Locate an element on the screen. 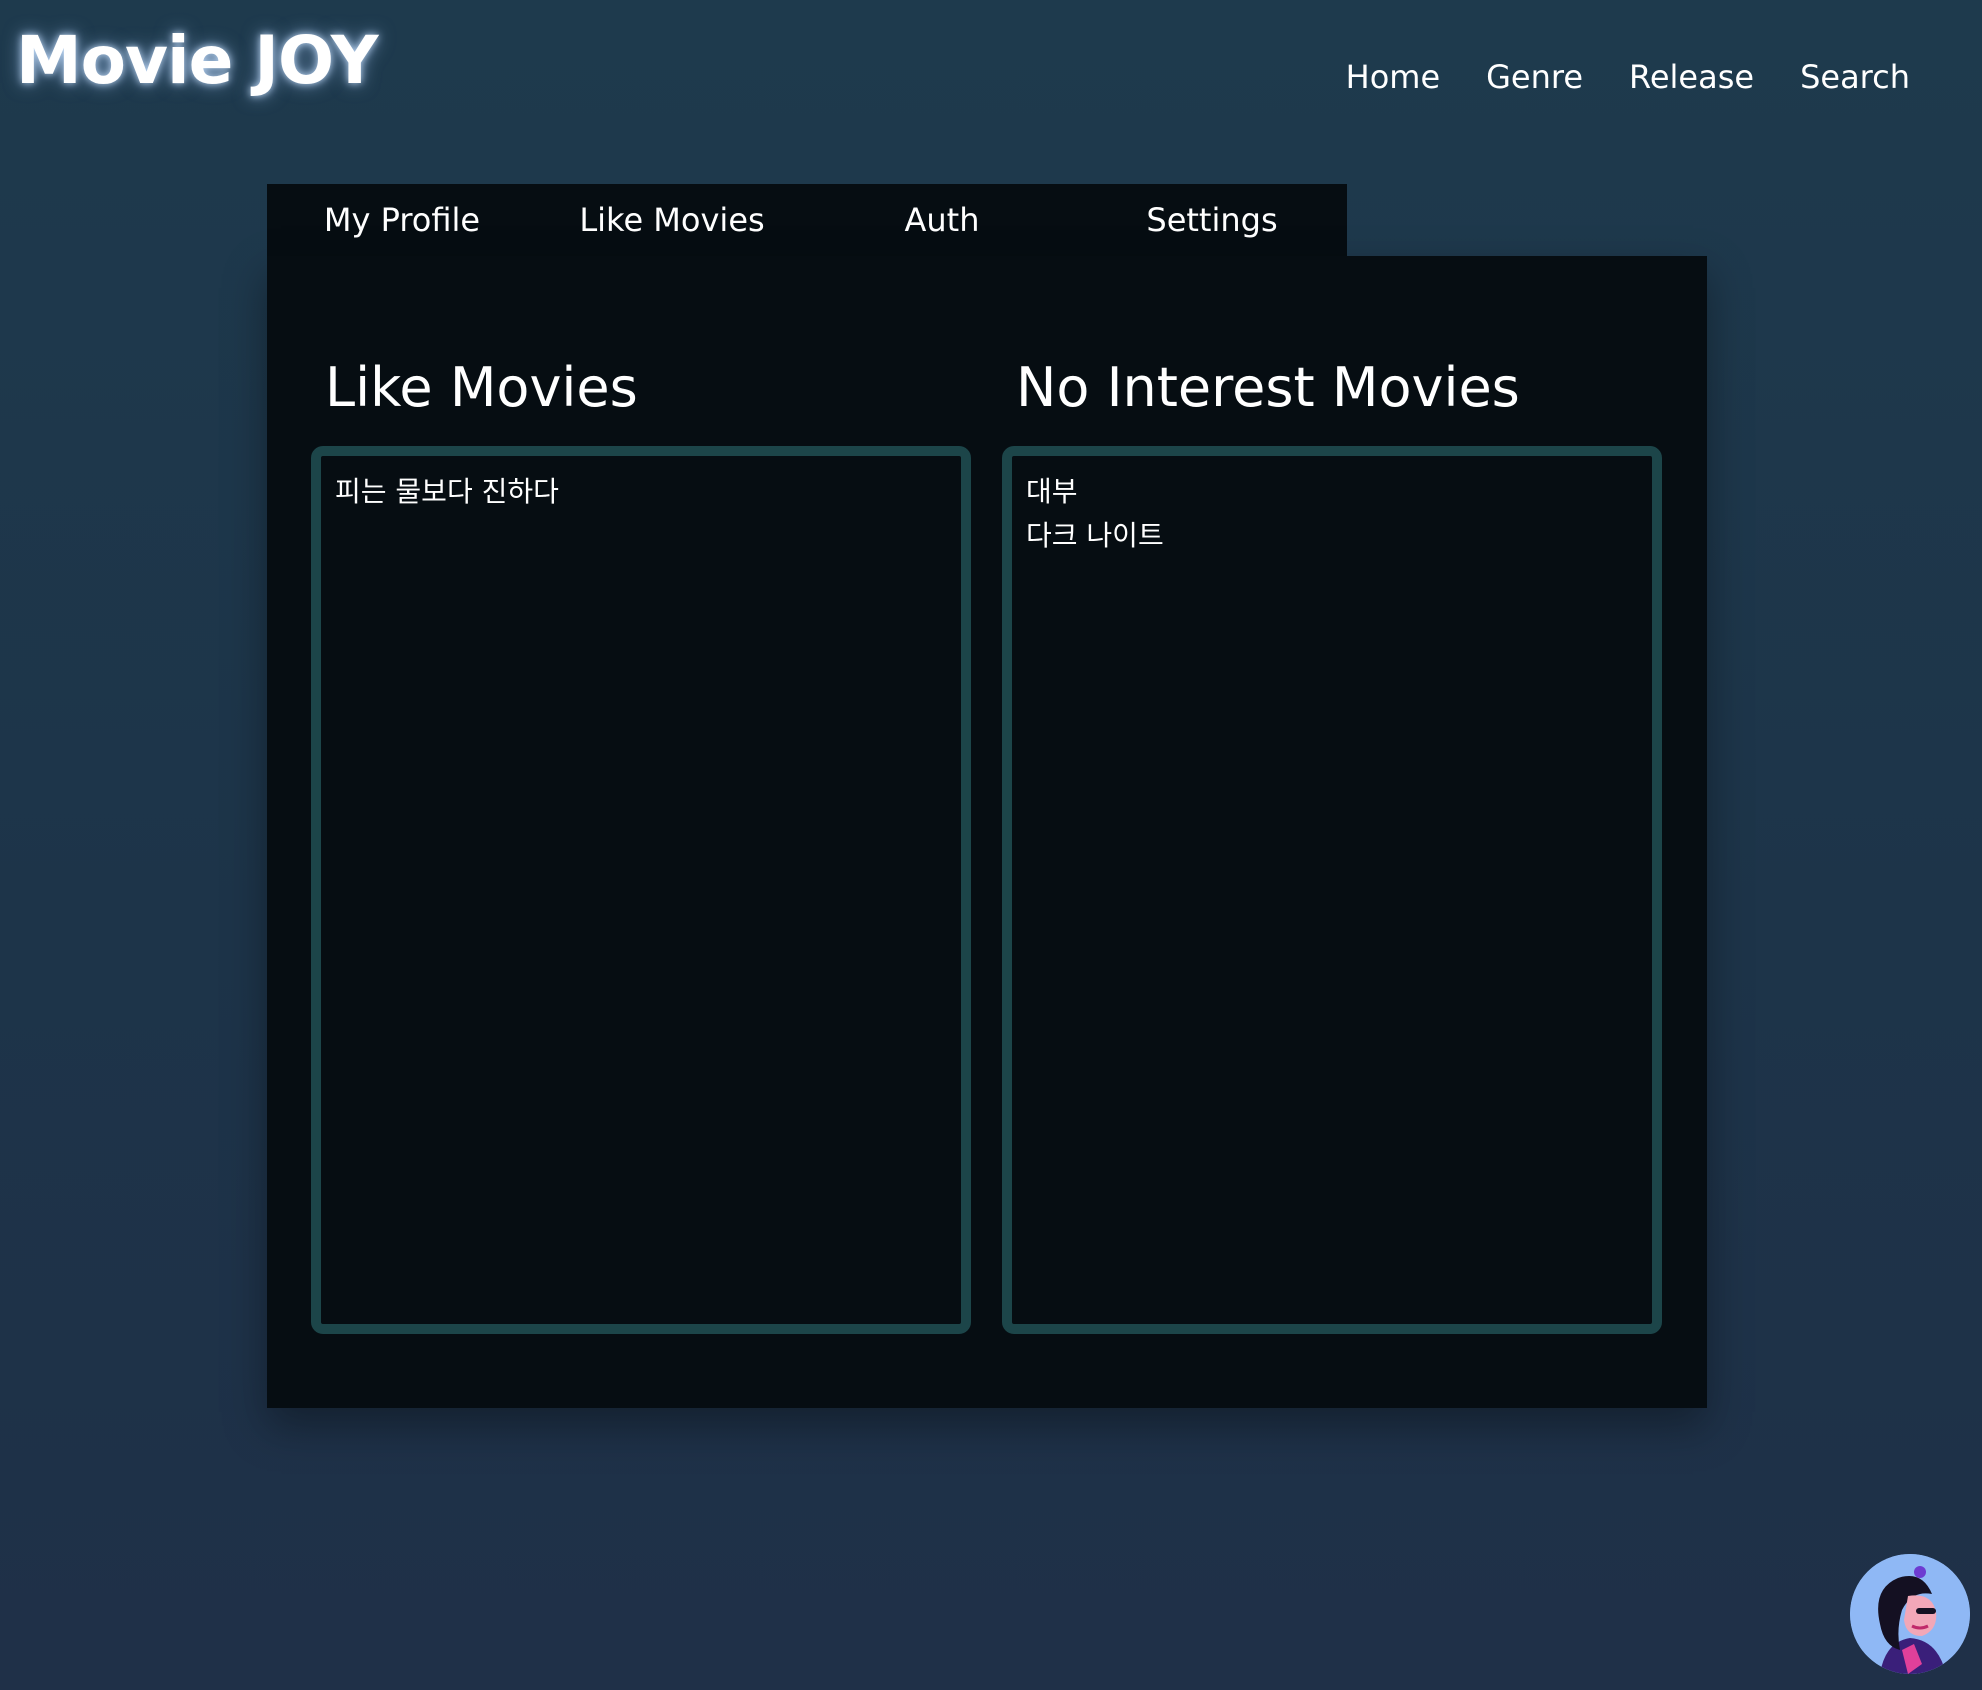 The width and height of the screenshot is (1982, 1690). list-item: 피는 물보다 진하다 is located at coordinates (641, 492).